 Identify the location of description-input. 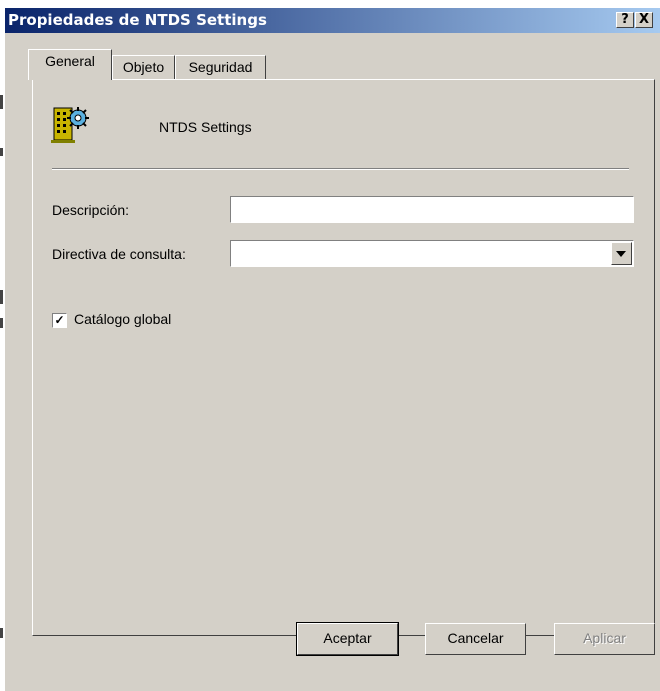
(432, 209).